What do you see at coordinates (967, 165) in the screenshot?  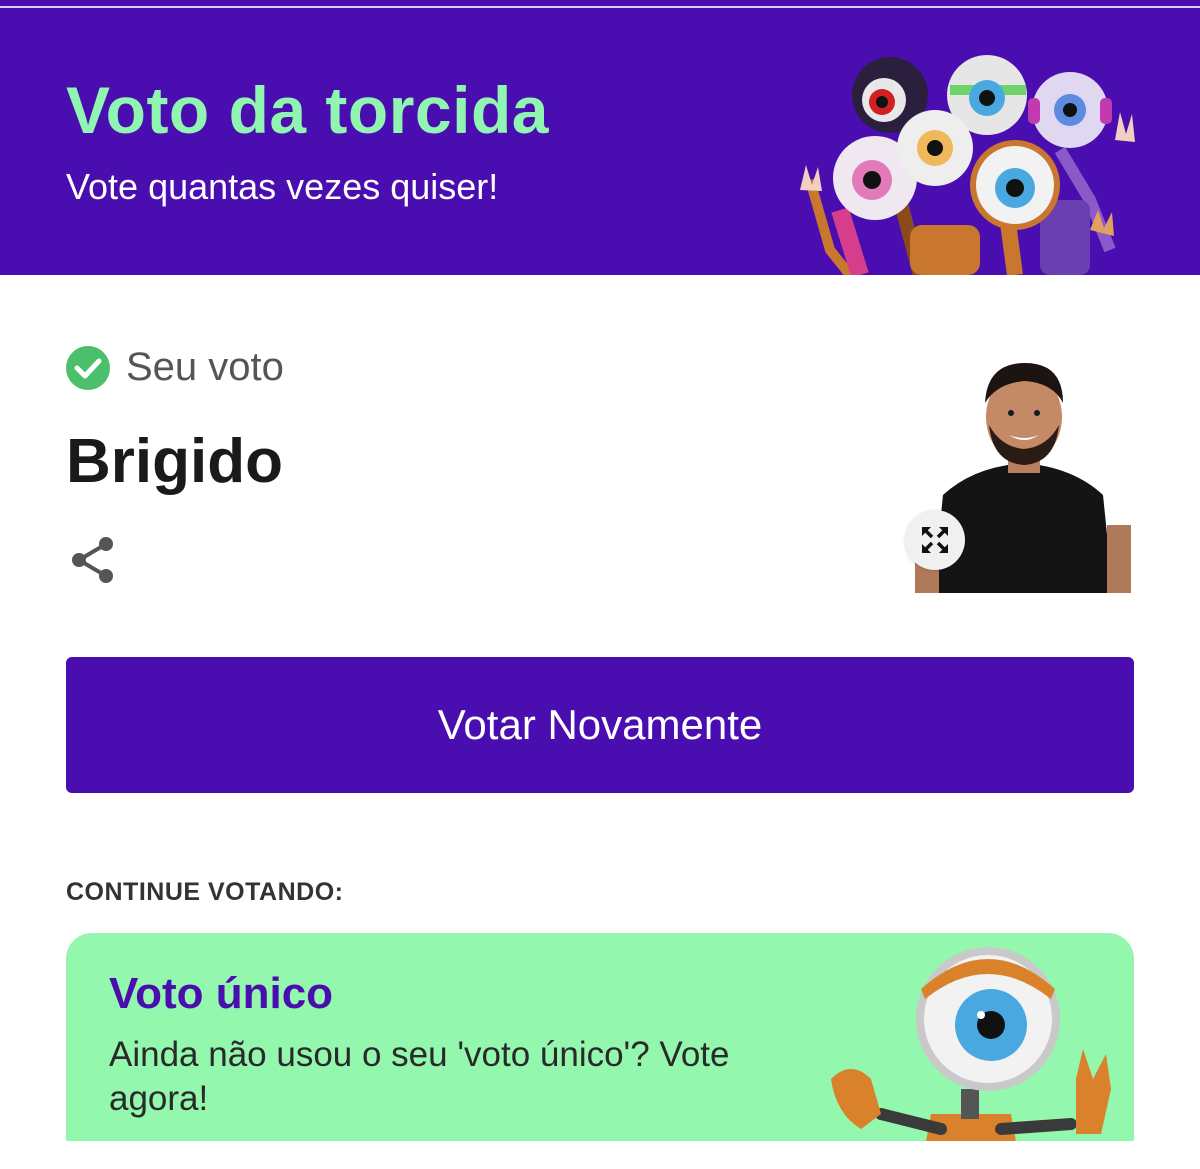 I see `mascots-illustration-icon` at bounding box center [967, 165].